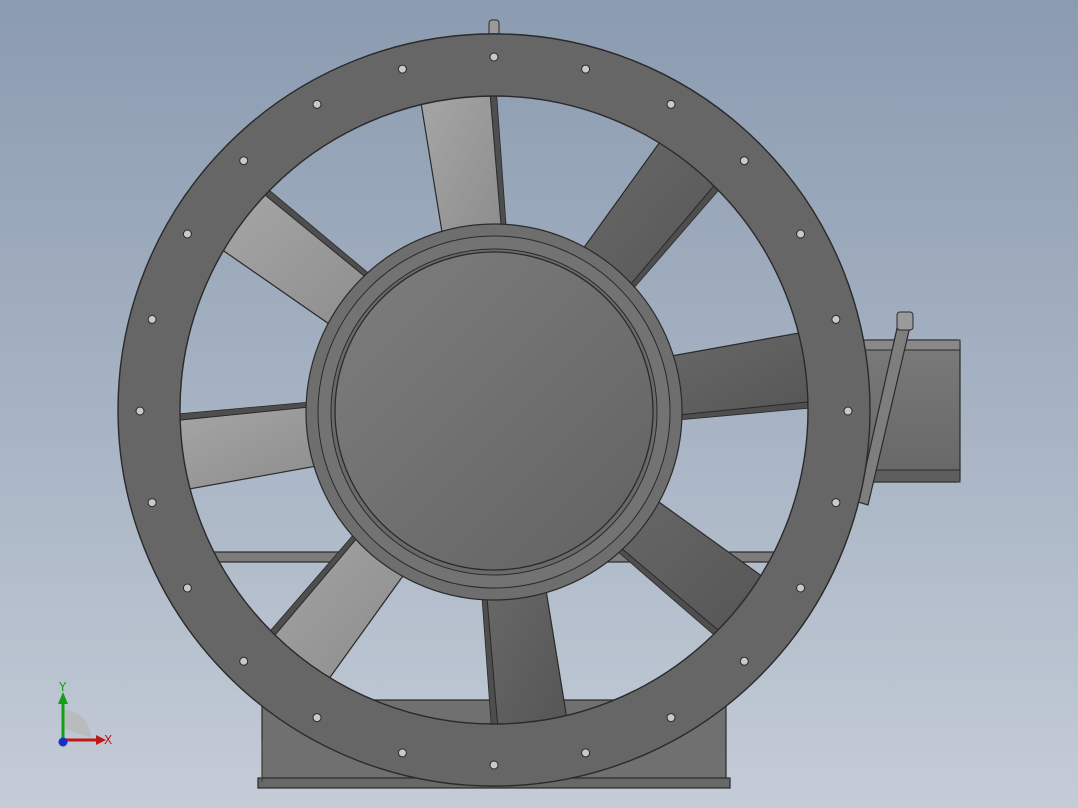 The height and width of the screenshot is (808, 1078). What do you see at coordinates (63, 742) in the screenshot?
I see `z-axis-dot` at bounding box center [63, 742].